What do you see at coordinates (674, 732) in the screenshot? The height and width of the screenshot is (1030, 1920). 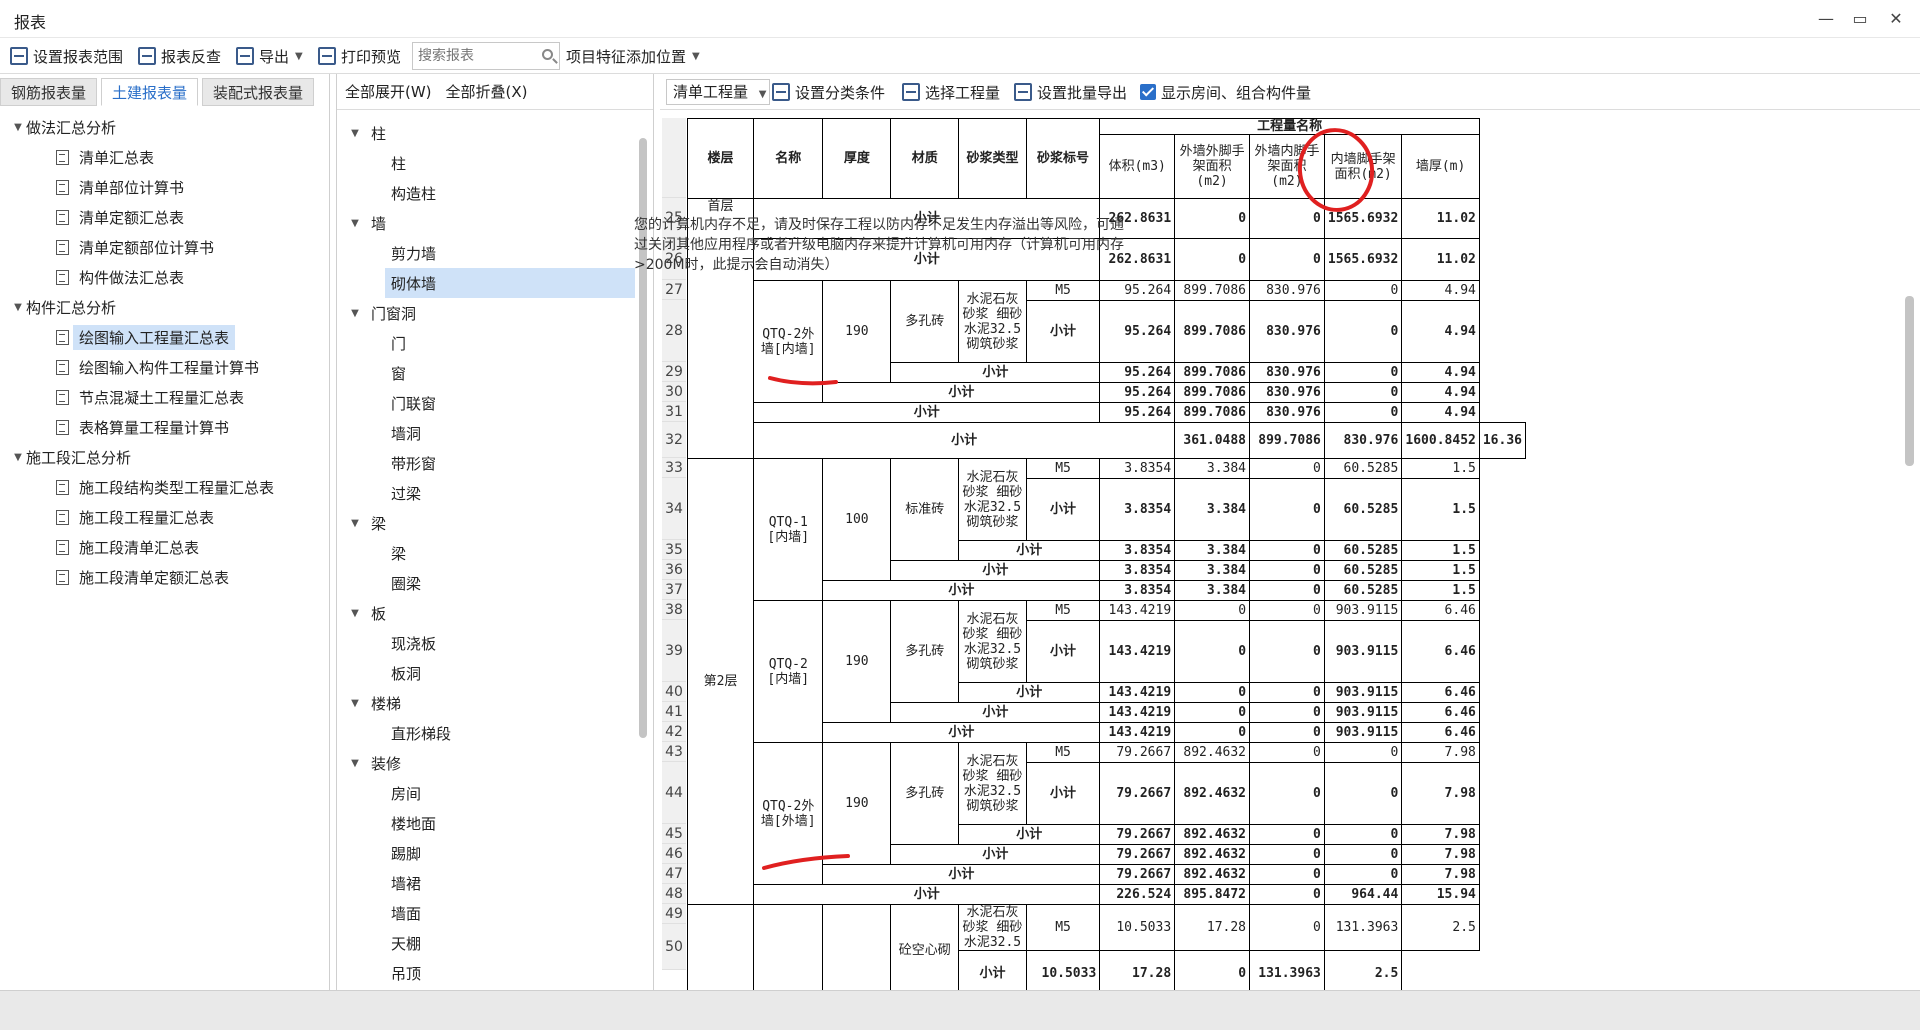 I see `row-number: 42` at bounding box center [674, 732].